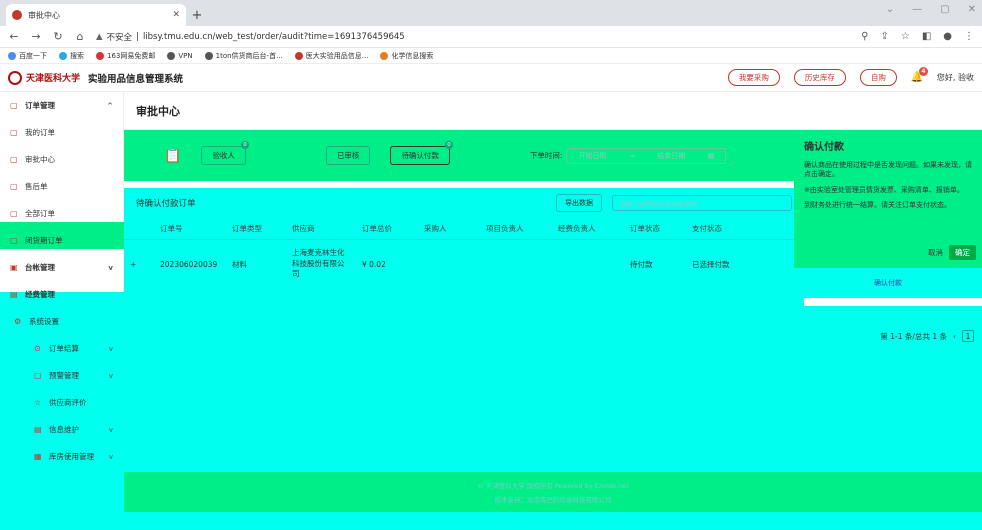  What do you see at coordinates (944, 9) in the screenshot?
I see `maximize-icon: ▢` at bounding box center [944, 9].